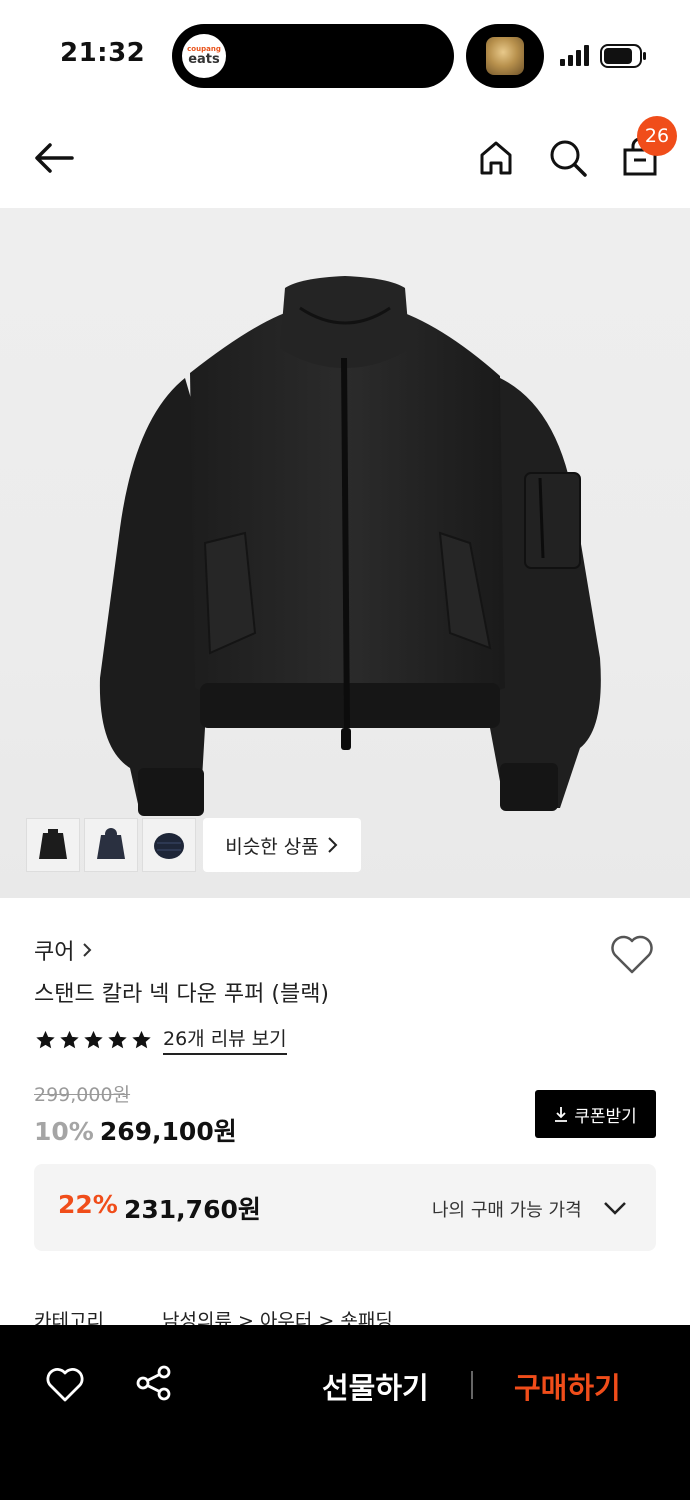 Image resolution: width=690 pixels, height=1500 pixels. I want to click on now-playing-island, so click(505, 56).